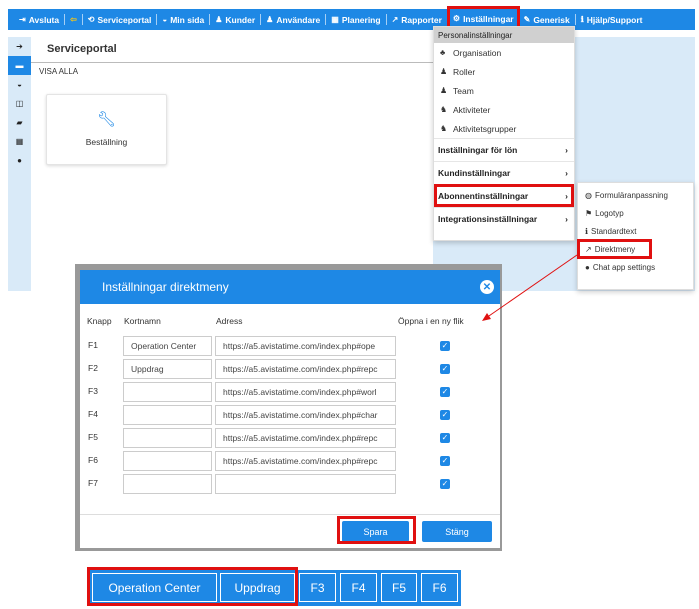 The width and height of the screenshot is (699, 609). What do you see at coordinates (445, 415) in the screenshot?
I see `new-tab-checkbox-f4: ✓` at bounding box center [445, 415].